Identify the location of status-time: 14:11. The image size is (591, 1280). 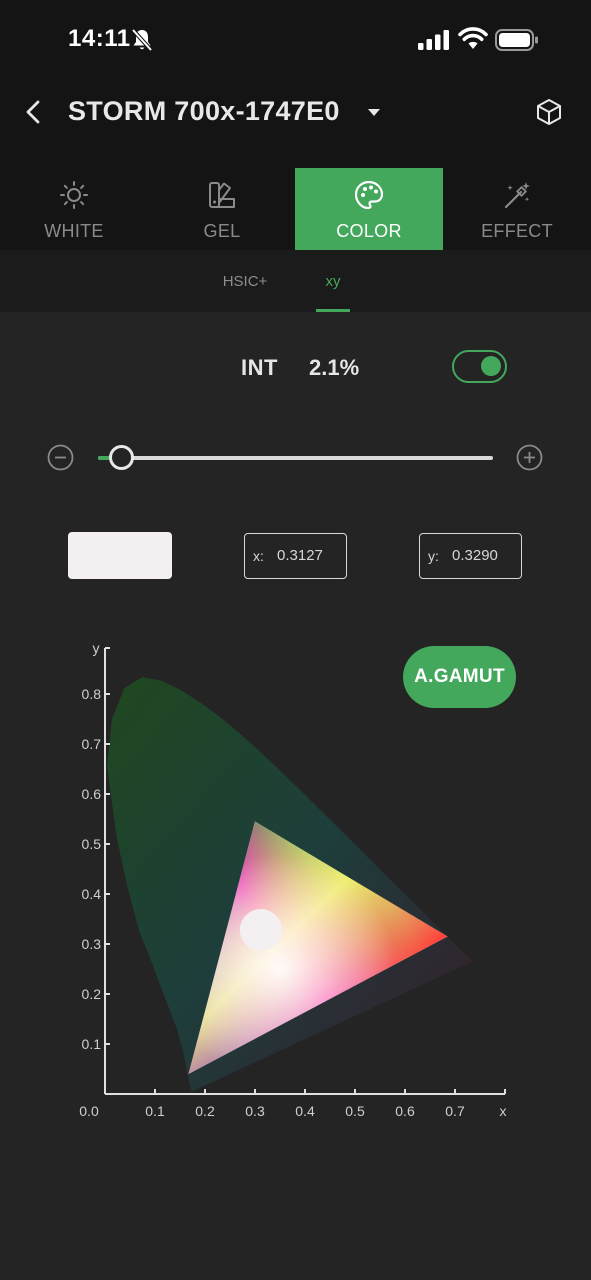
(99, 38).